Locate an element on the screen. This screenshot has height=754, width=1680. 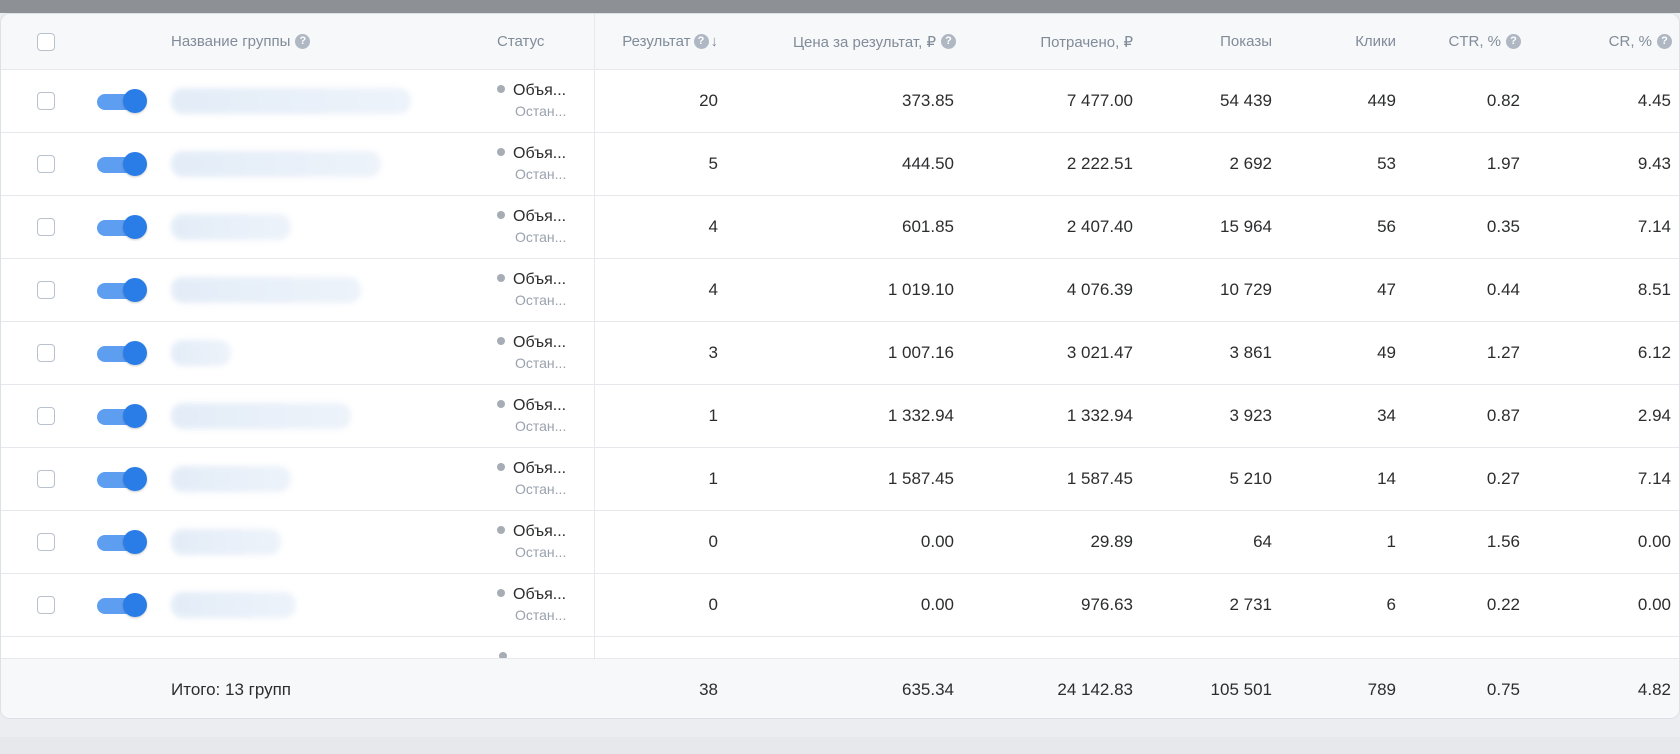
price-value: 373.85 is located at coordinates (928, 100).